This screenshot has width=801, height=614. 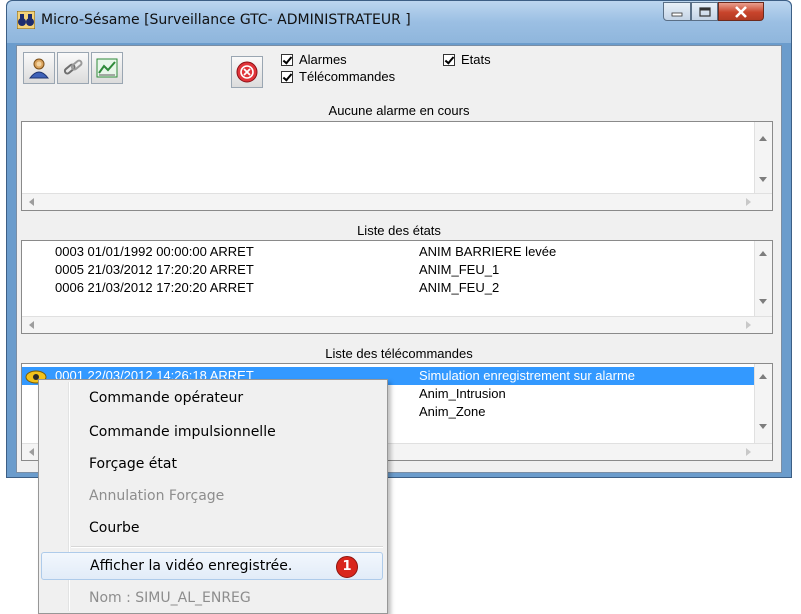 I want to click on states-checkbox: Etats, so click(x=467, y=59).